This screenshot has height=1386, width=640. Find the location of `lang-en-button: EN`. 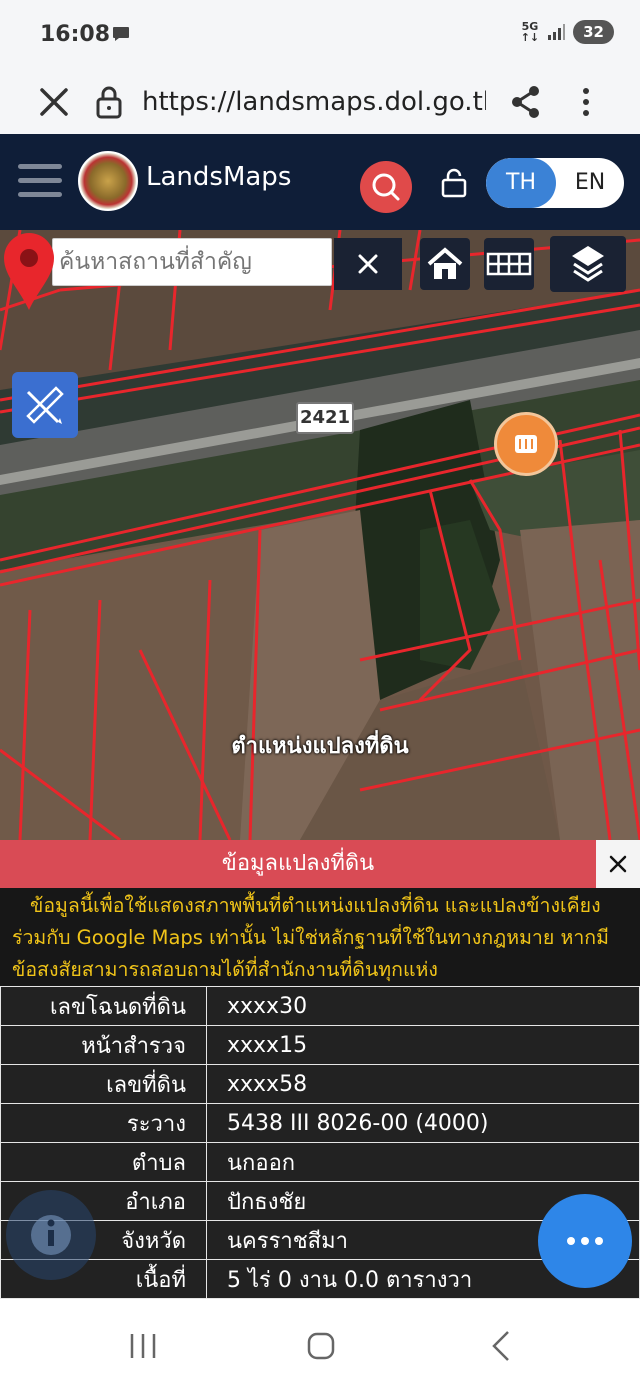

lang-en-button: EN is located at coordinates (590, 183).